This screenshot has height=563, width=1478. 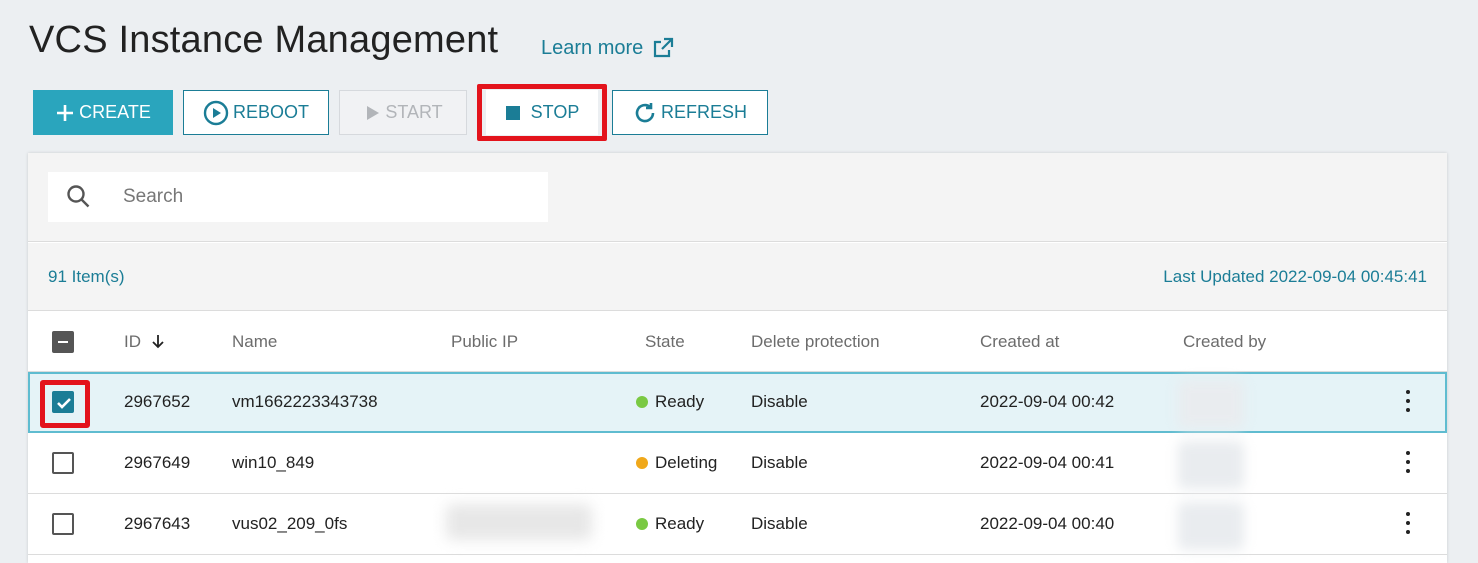 I want to click on plus-icon, so click(x=65, y=113).